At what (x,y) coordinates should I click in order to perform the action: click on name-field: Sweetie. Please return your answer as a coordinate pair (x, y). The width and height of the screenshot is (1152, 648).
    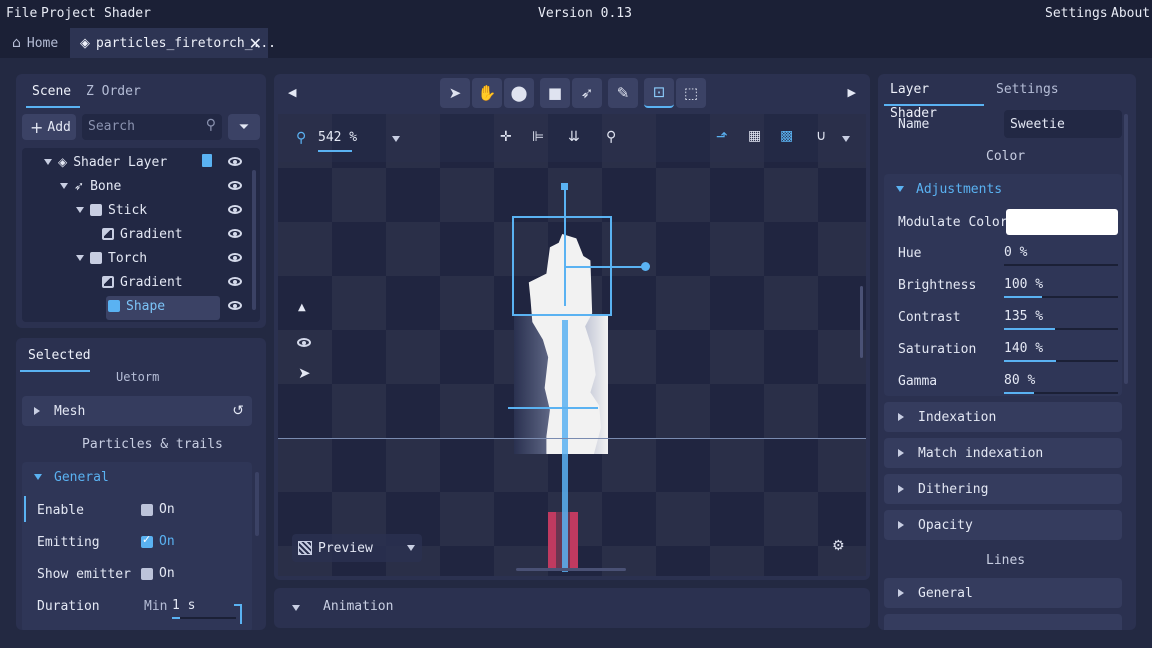
    Looking at the image, I should click on (1063, 124).